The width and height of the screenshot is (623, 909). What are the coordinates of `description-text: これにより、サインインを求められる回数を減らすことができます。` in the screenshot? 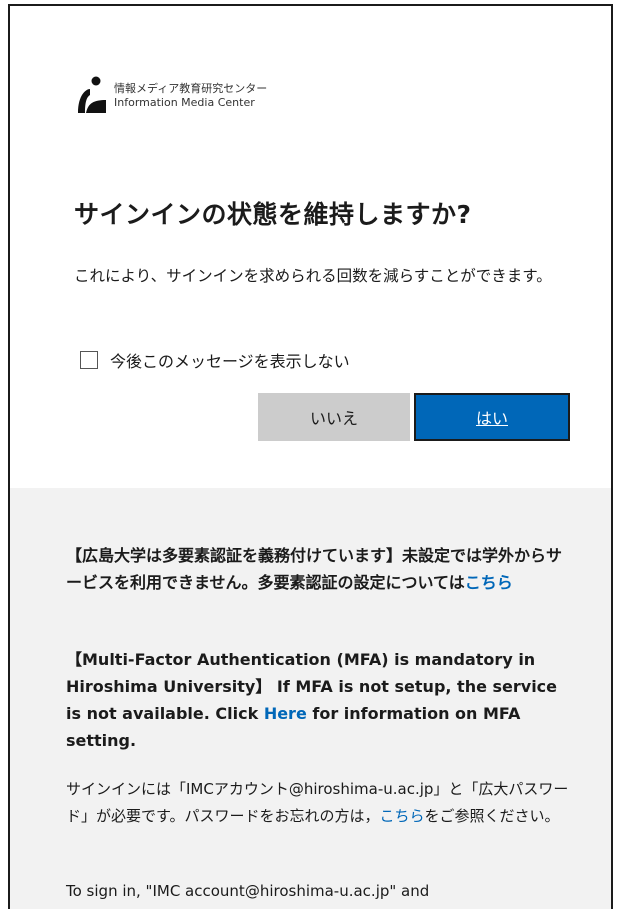 It's located at (313, 276).